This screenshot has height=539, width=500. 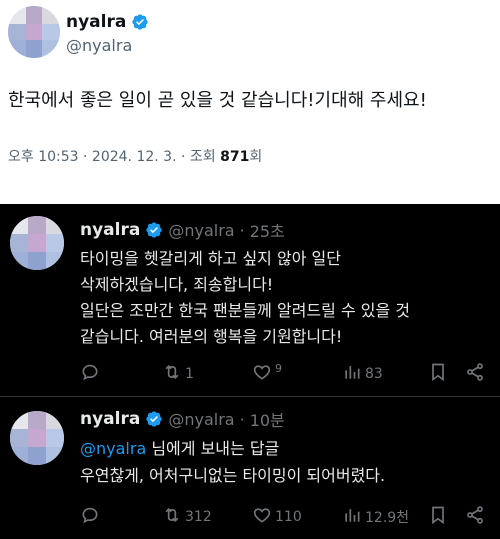 What do you see at coordinates (285, 374) in the screenshot?
I see `action-bar: 1 9 83` at bounding box center [285, 374].